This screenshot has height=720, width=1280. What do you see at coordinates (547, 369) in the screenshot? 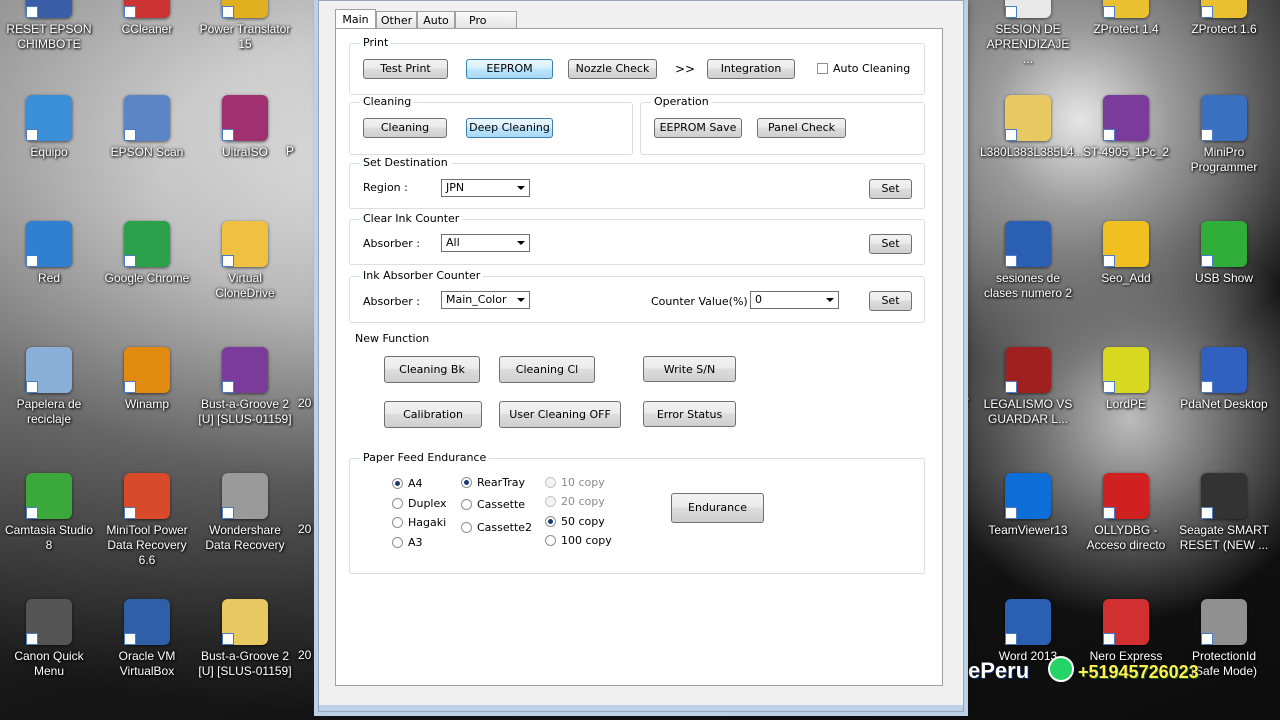
I see `cleaning-cl-button: Cleaning Cl` at bounding box center [547, 369].